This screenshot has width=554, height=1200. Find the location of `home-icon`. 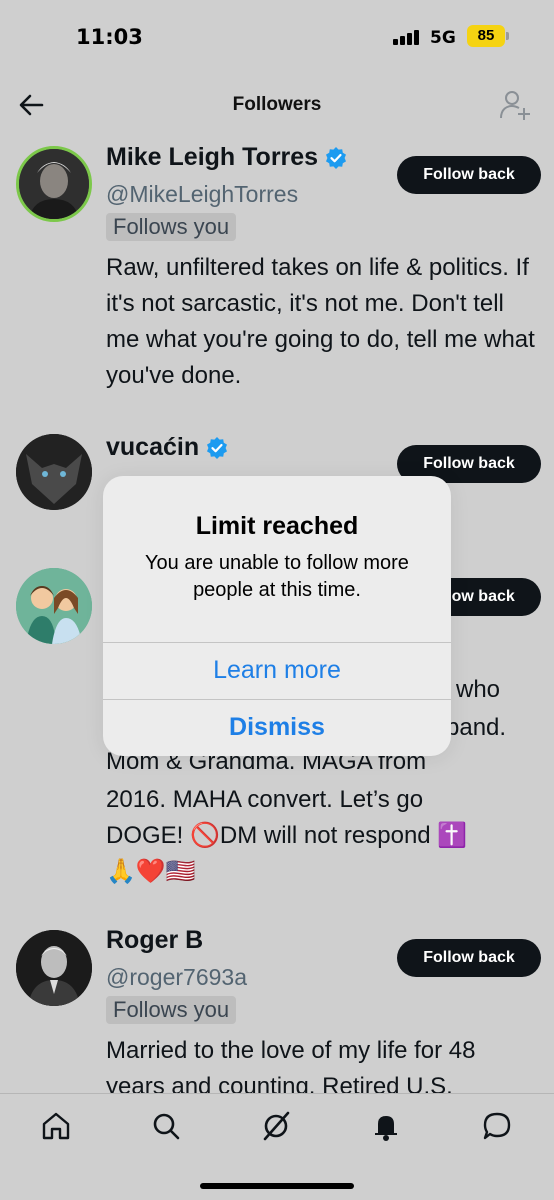

home-icon is located at coordinates (56, 1126).